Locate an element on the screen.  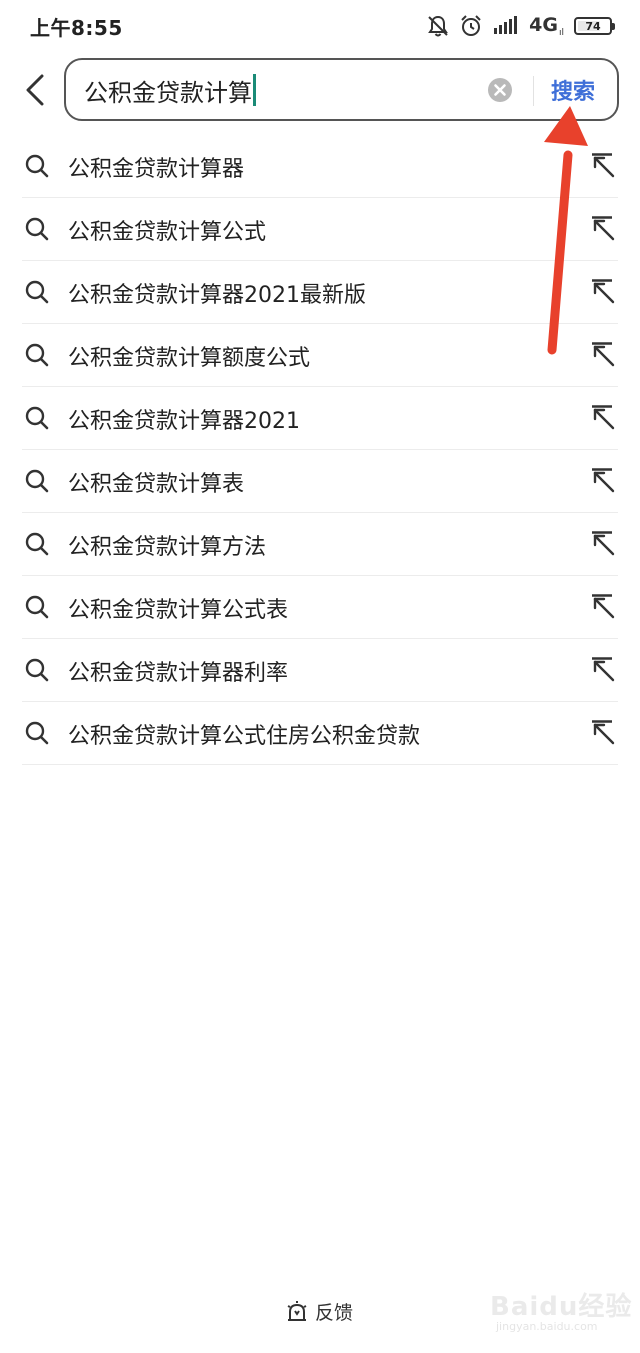
clear-button is located at coordinates (500, 90).